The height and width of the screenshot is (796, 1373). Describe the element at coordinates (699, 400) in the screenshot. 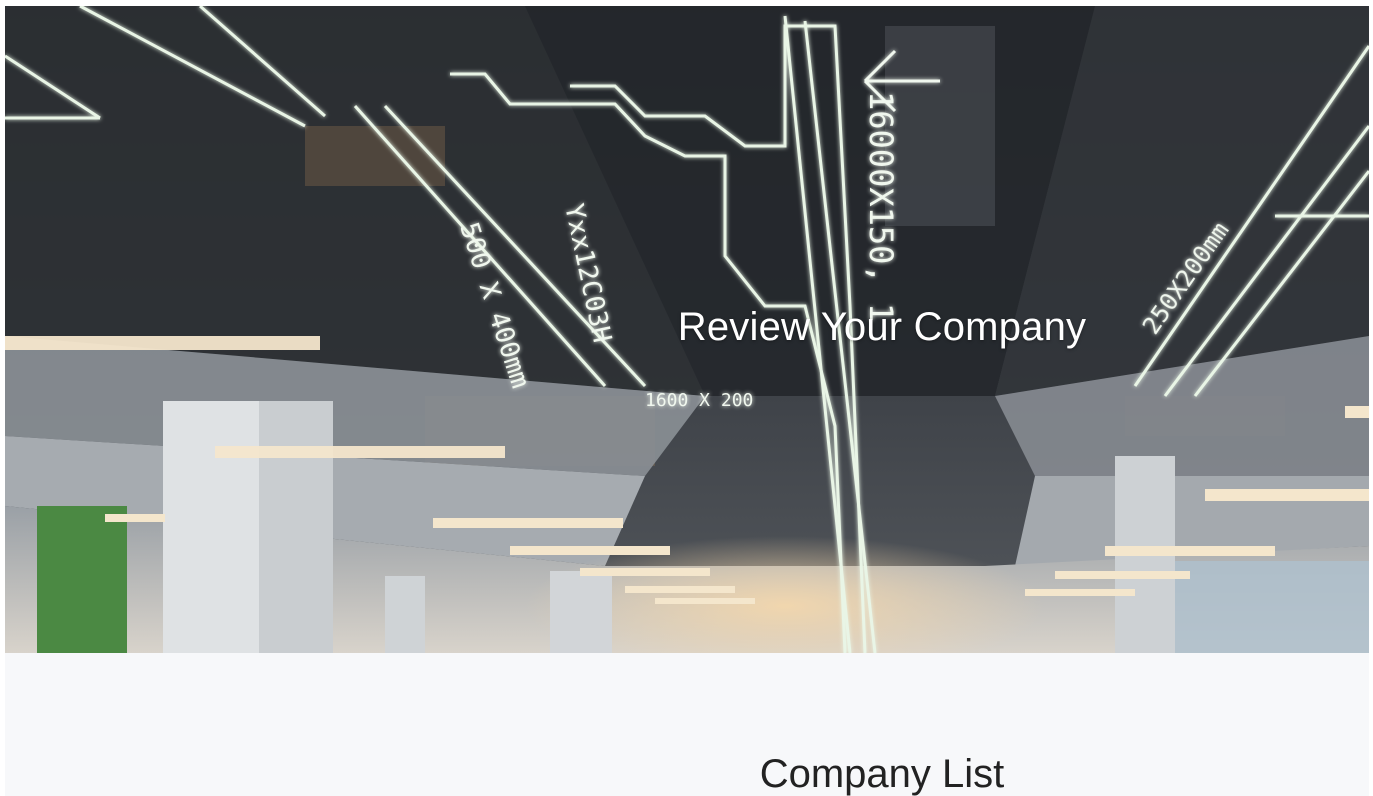

I see `ceiling-label-5: 1600 X 200` at that location.